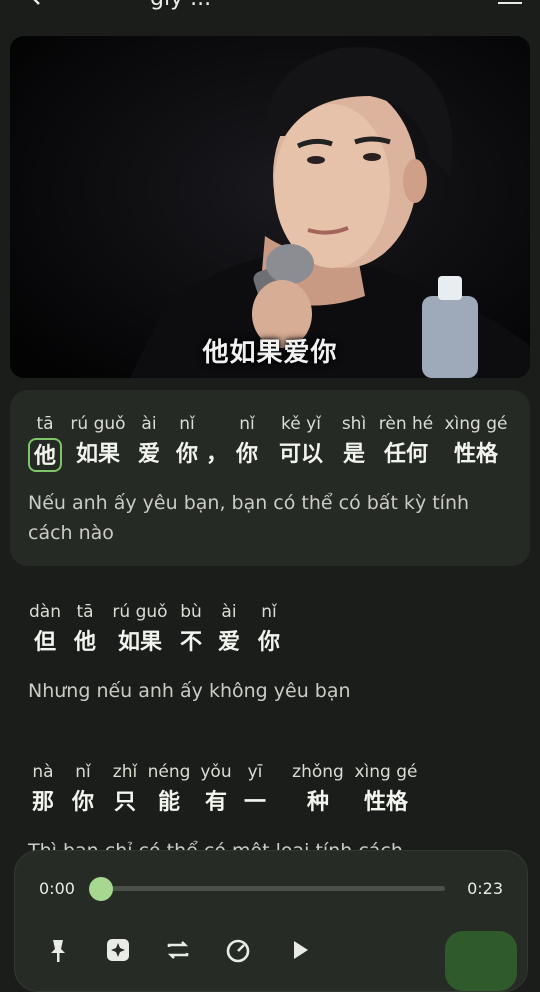 The height and width of the screenshot is (992, 540). What do you see at coordinates (273, 888) in the screenshot?
I see `progress-track` at bounding box center [273, 888].